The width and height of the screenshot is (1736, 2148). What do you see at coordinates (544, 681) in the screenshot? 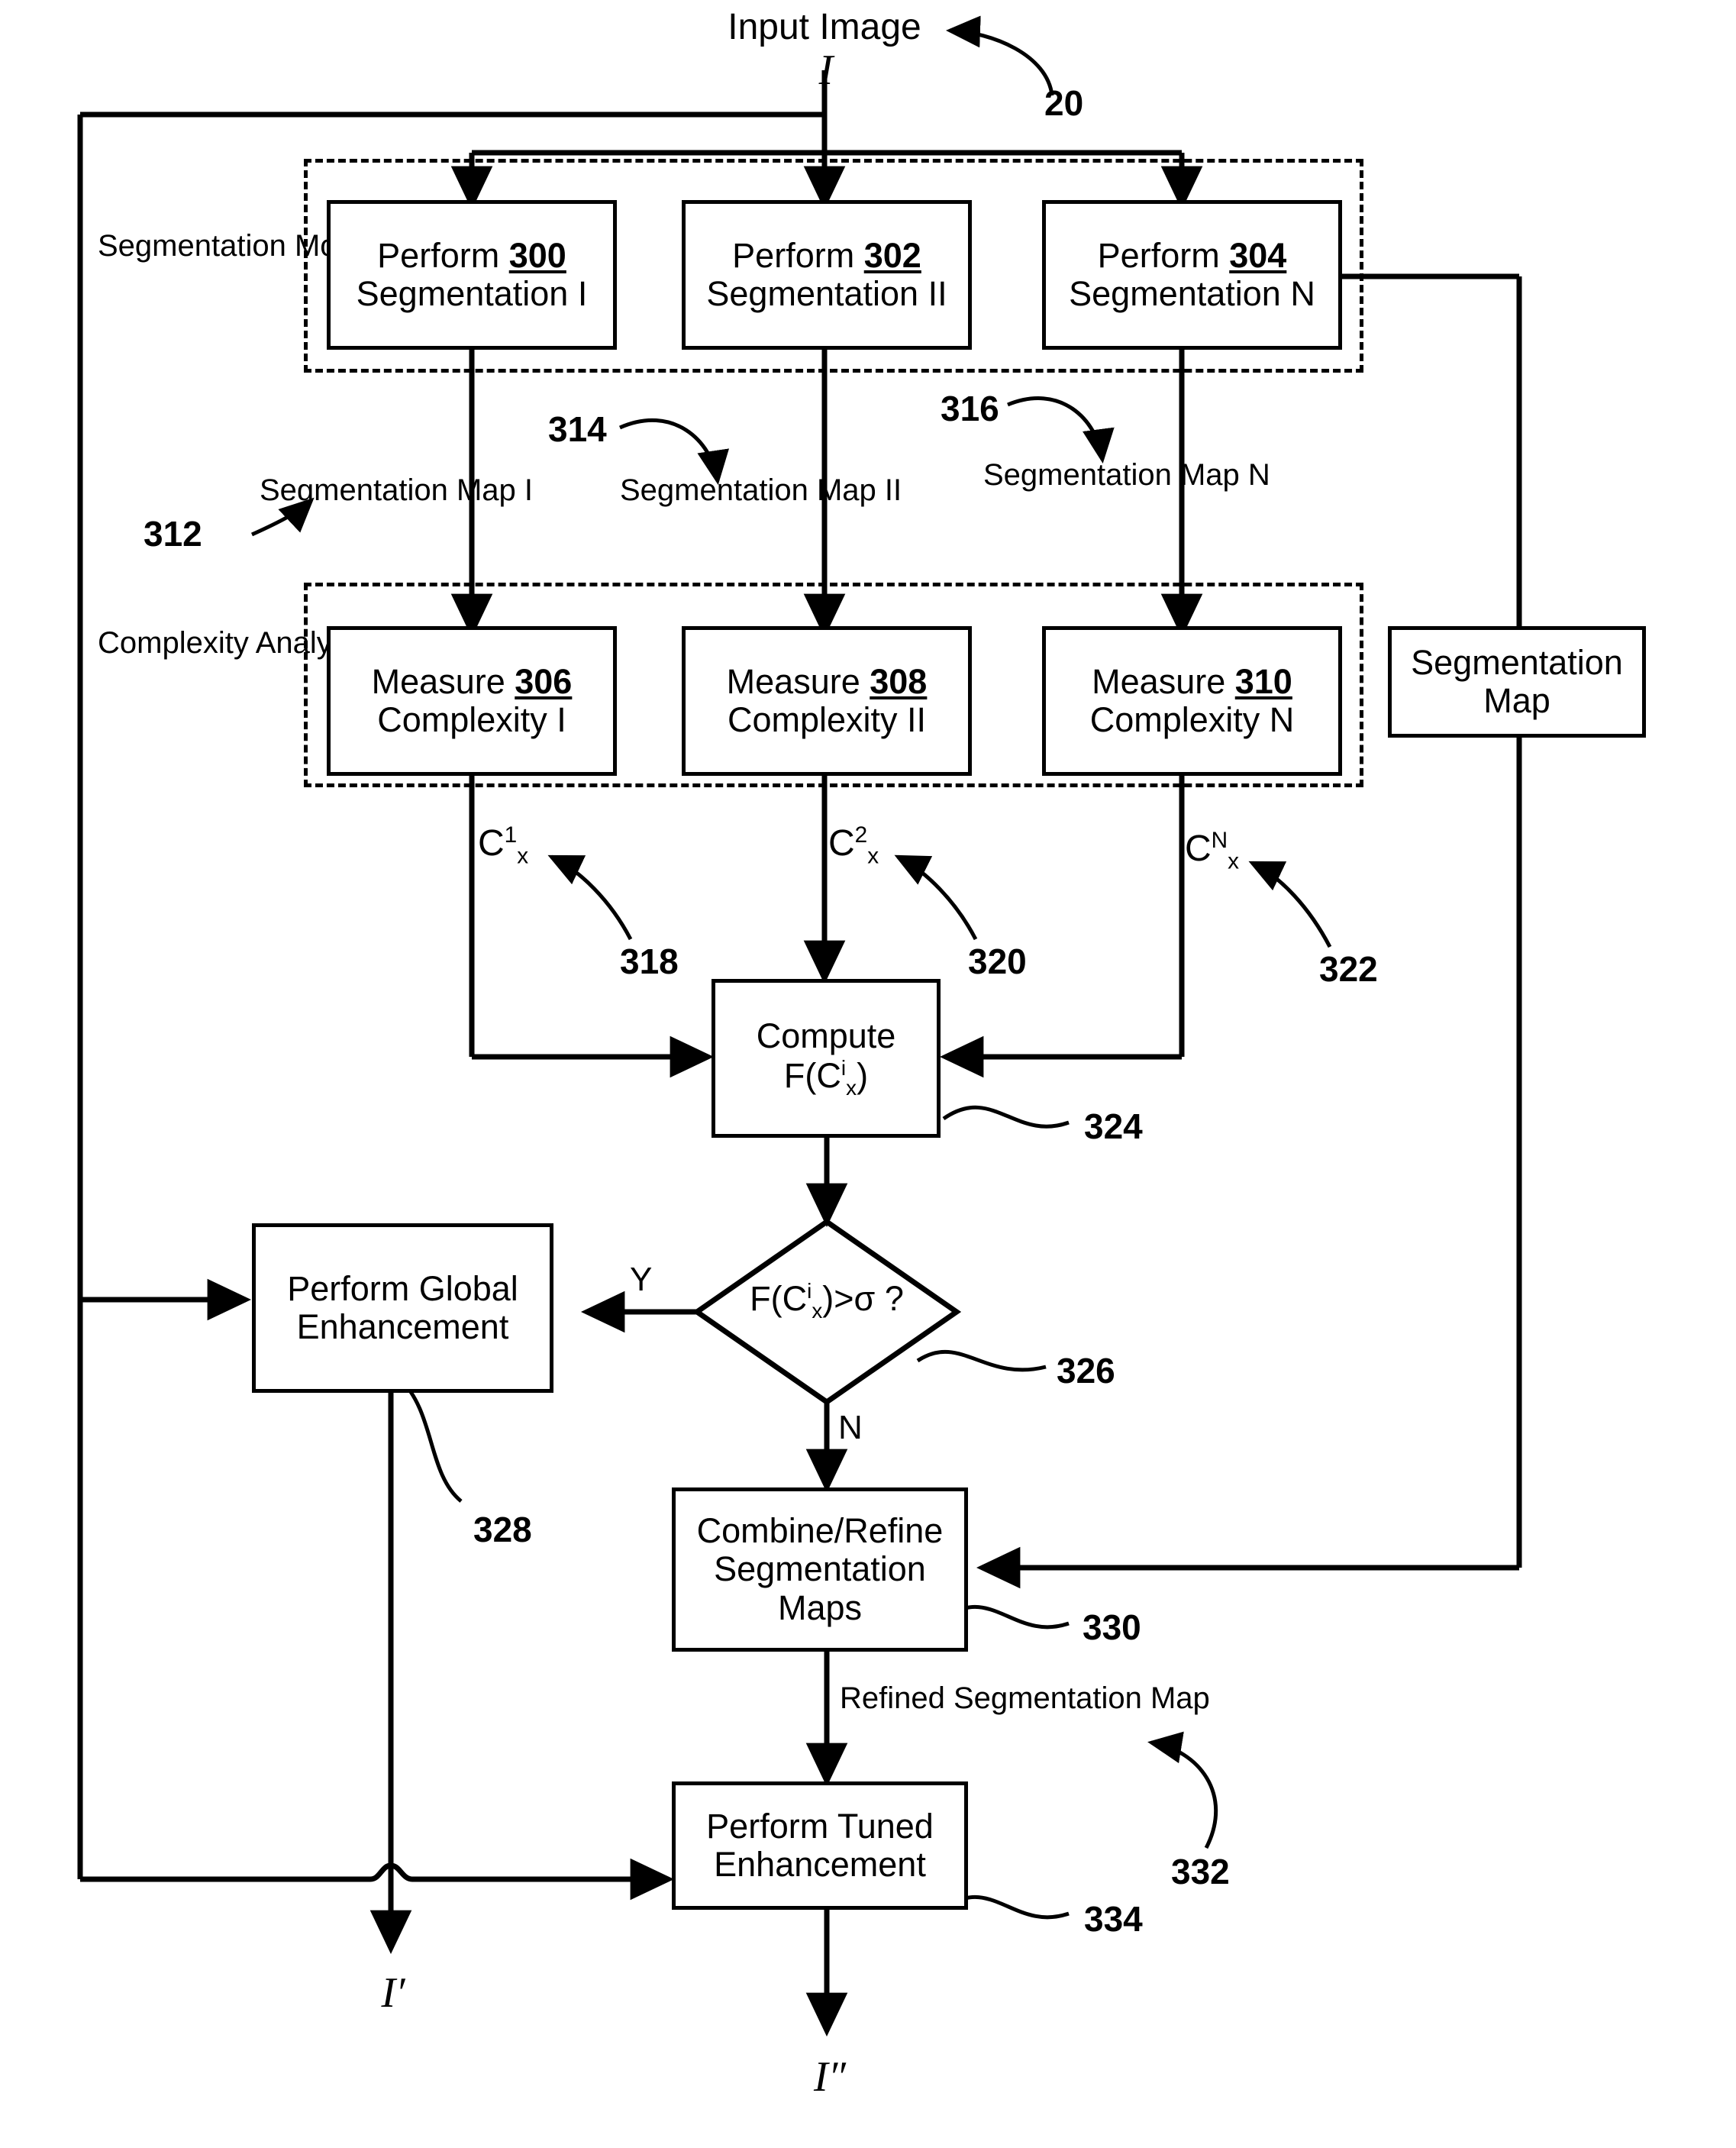
I see `measure-complexity-1-refnum: 306` at bounding box center [544, 681].